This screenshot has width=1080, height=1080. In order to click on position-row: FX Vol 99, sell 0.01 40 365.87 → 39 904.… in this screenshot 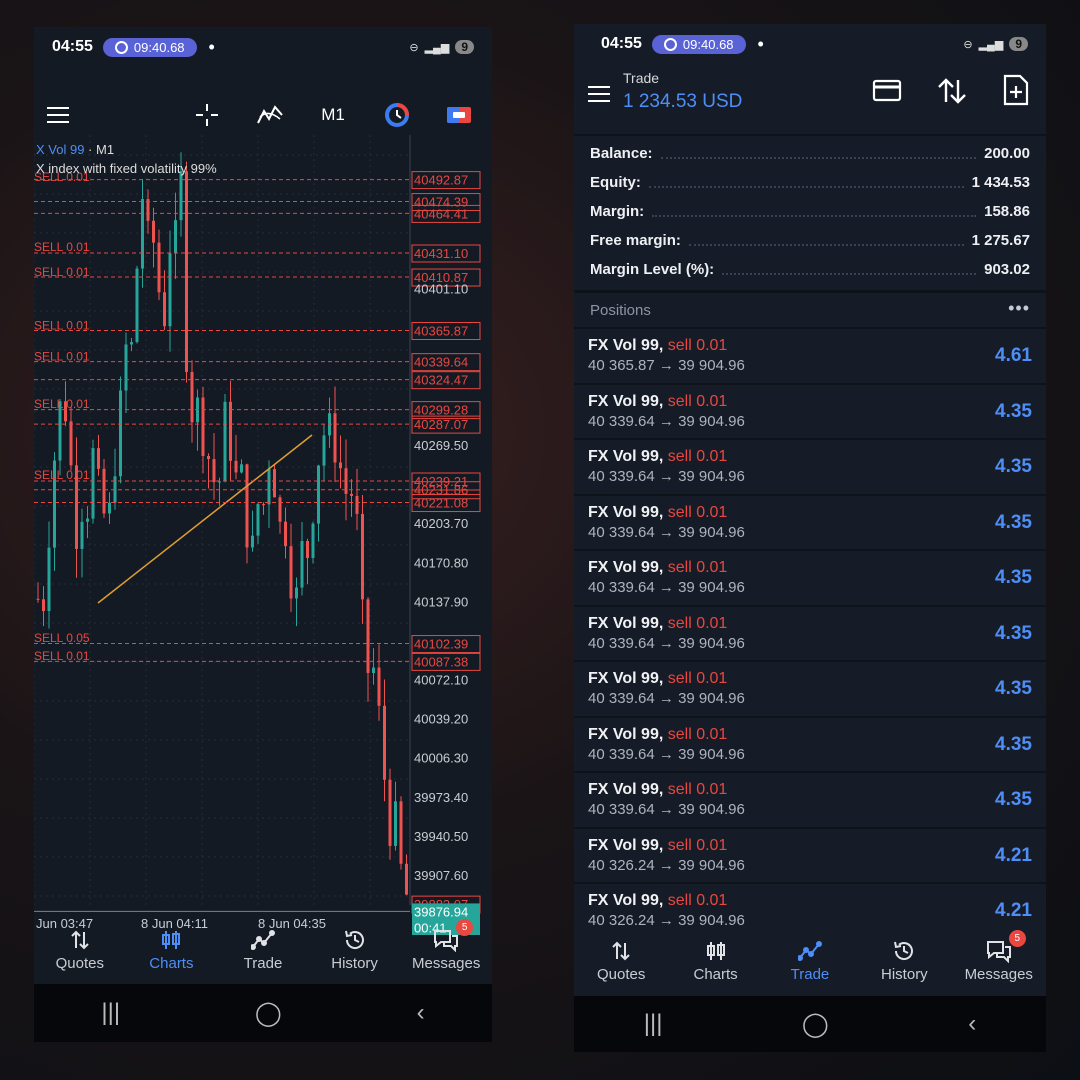, I will do `click(810, 355)`.